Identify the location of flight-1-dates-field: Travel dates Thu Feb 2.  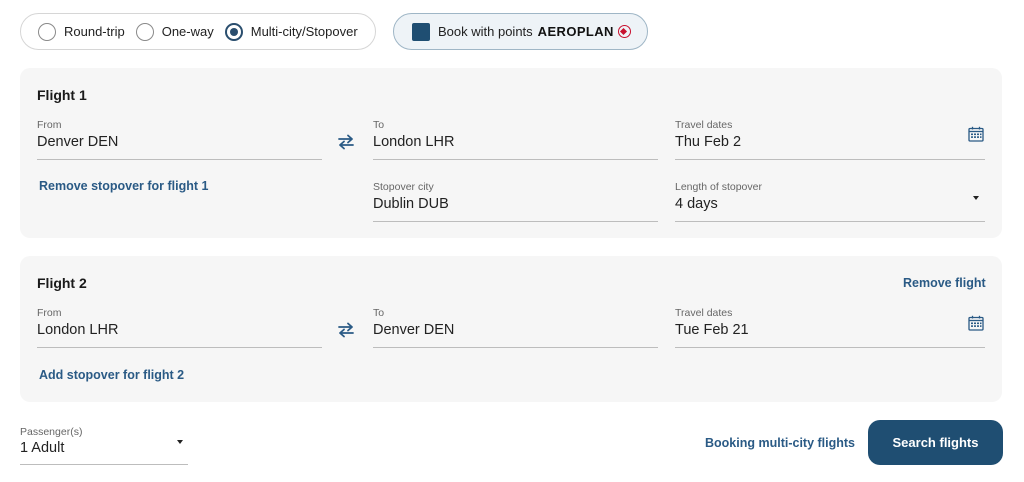
(830, 139).